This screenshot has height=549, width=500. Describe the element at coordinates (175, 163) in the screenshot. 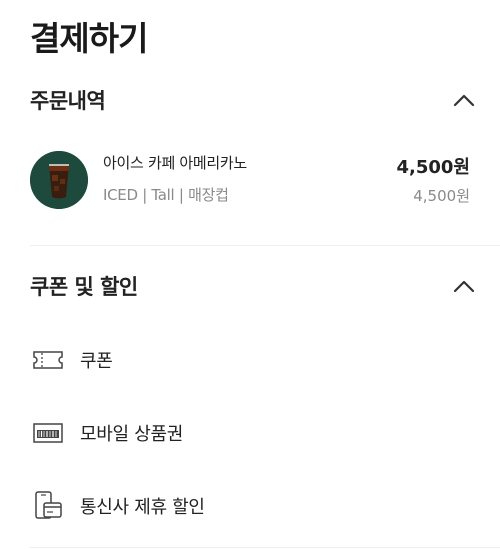

I see `item-name: 아이스 카페 아메리카노` at that location.